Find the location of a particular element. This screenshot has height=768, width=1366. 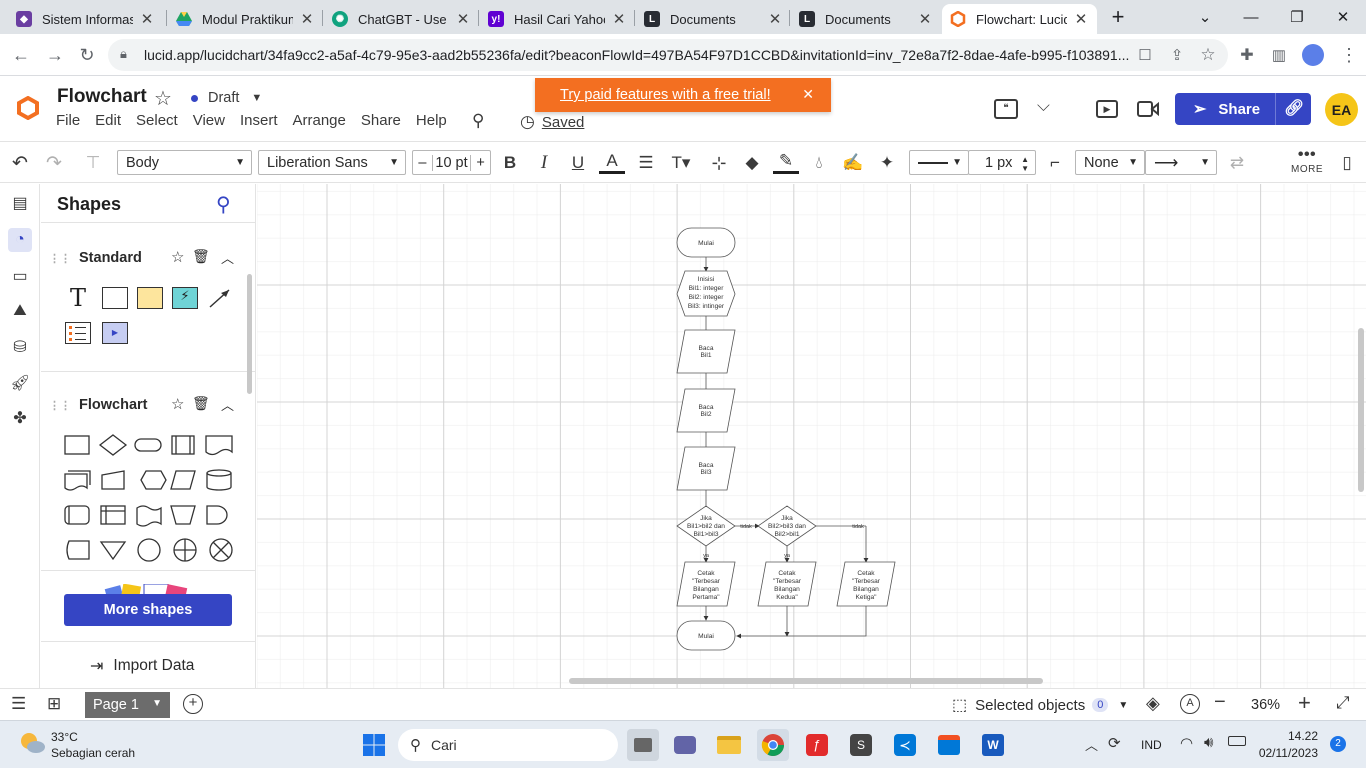

menu-edit: Edit is located at coordinates (108, 120).